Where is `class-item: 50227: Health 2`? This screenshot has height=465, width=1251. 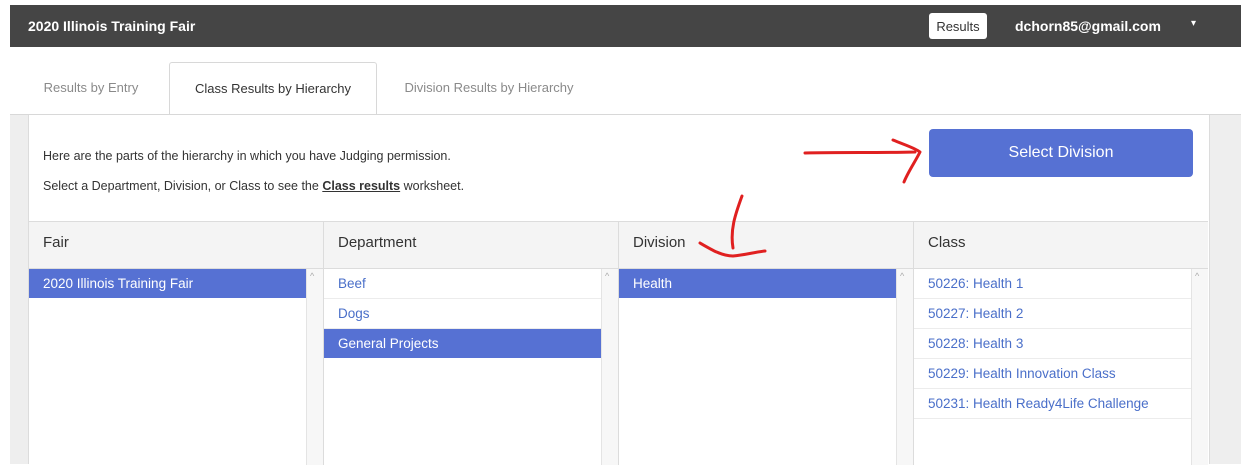
class-item: 50227: Health 2 is located at coordinates (1052, 314).